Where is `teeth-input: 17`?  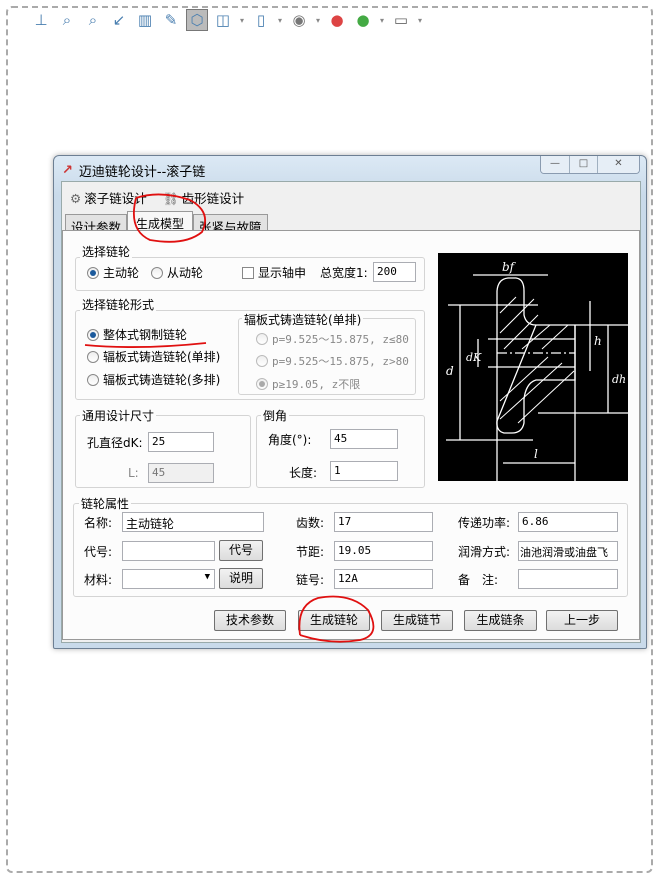 teeth-input: 17 is located at coordinates (383, 522).